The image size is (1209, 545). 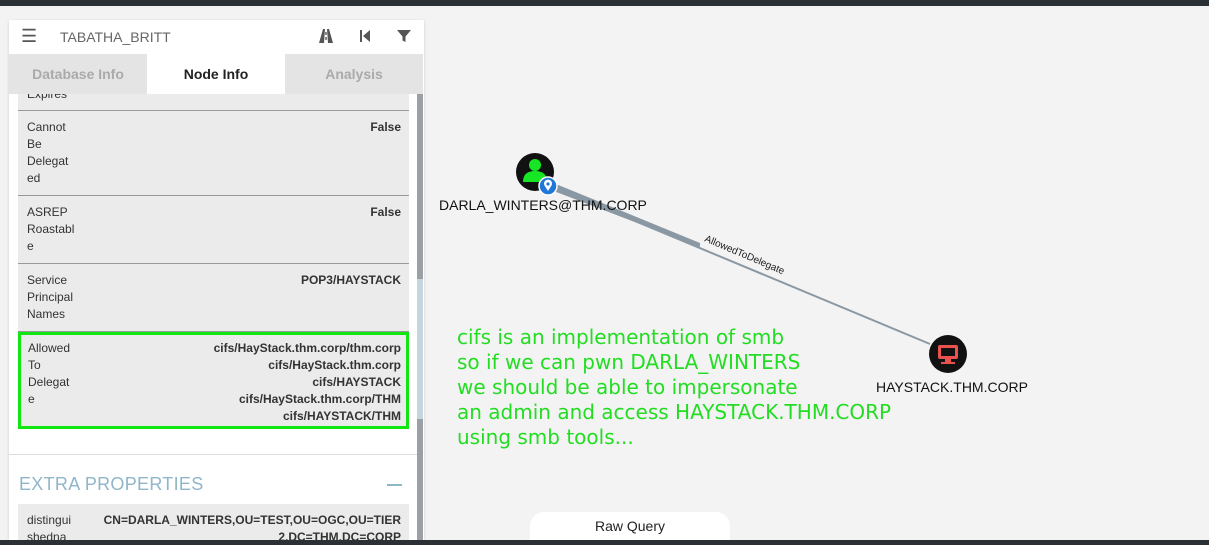 What do you see at coordinates (216, 36) in the screenshot?
I see `search-bar: ☰ TABATHA_BRITT` at bounding box center [216, 36].